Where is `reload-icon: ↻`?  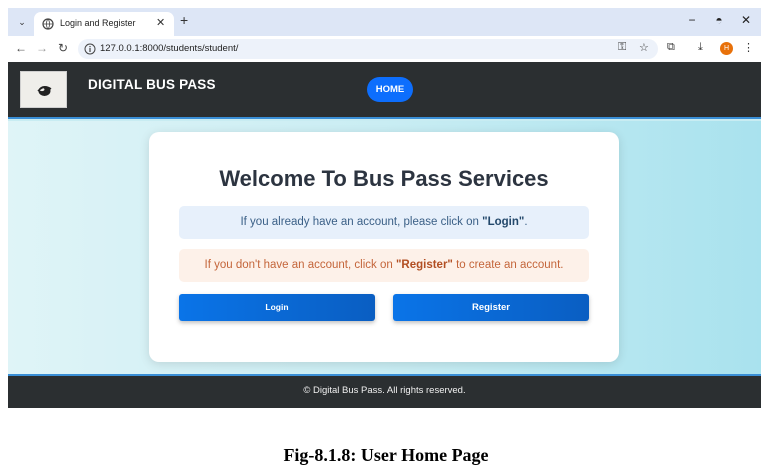 reload-icon: ↻ is located at coordinates (63, 48).